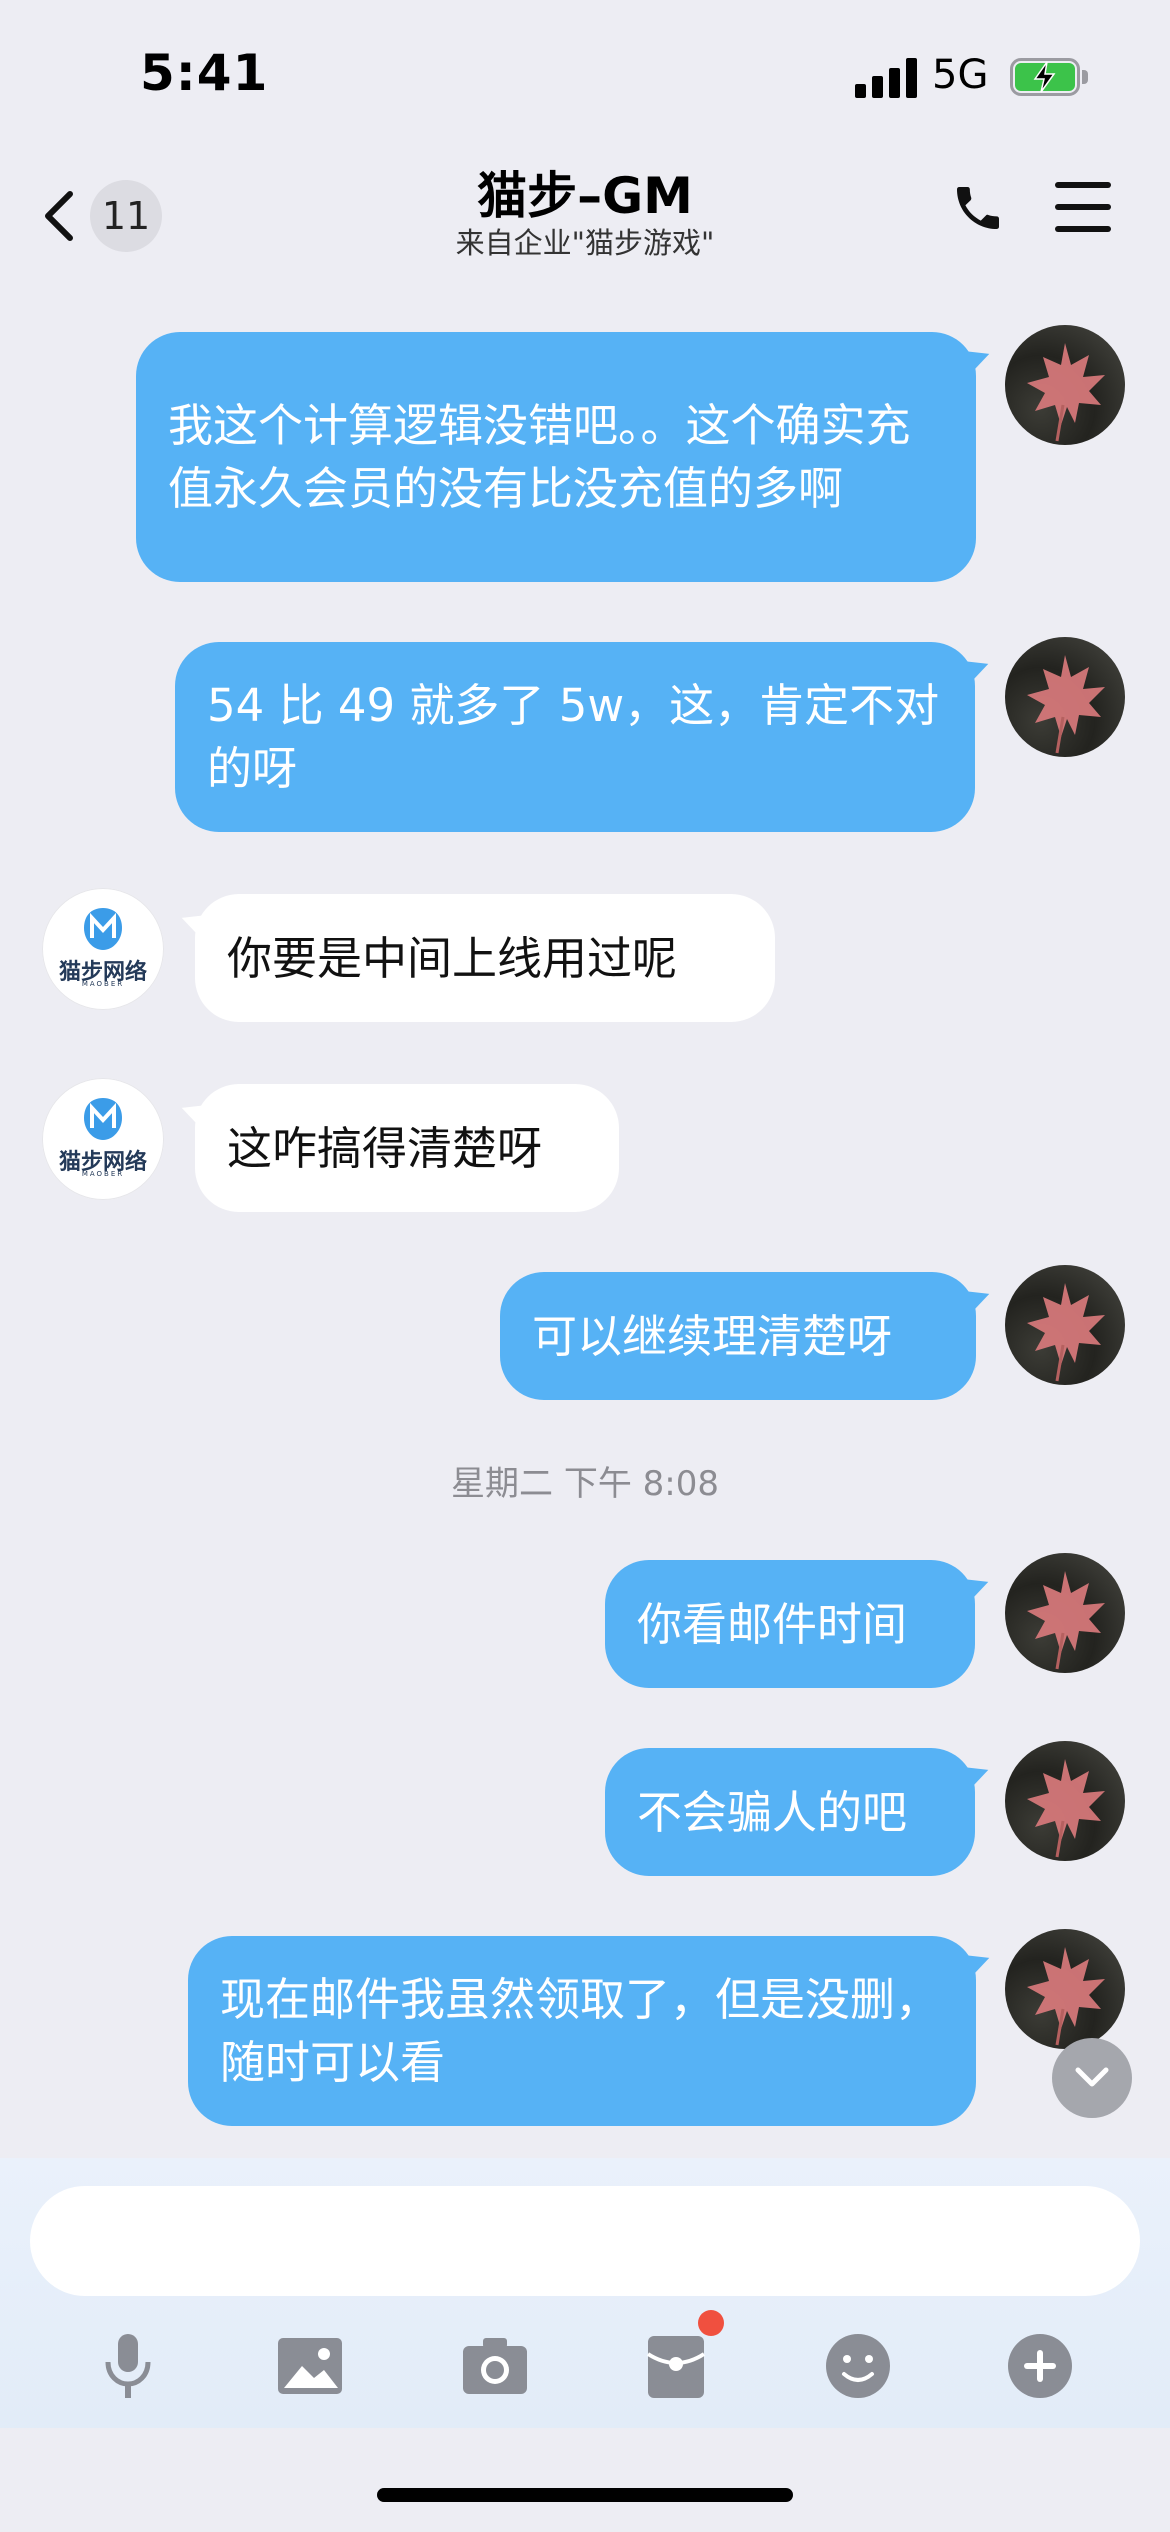 The image size is (1170, 2532). I want to click on menu-icon, so click(1083, 207).